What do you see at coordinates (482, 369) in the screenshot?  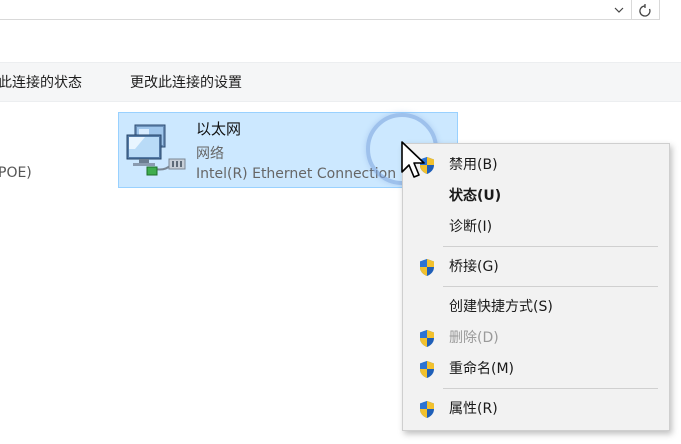 I see `menu-item-label: 重命名(M)` at bounding box center [482, 369].